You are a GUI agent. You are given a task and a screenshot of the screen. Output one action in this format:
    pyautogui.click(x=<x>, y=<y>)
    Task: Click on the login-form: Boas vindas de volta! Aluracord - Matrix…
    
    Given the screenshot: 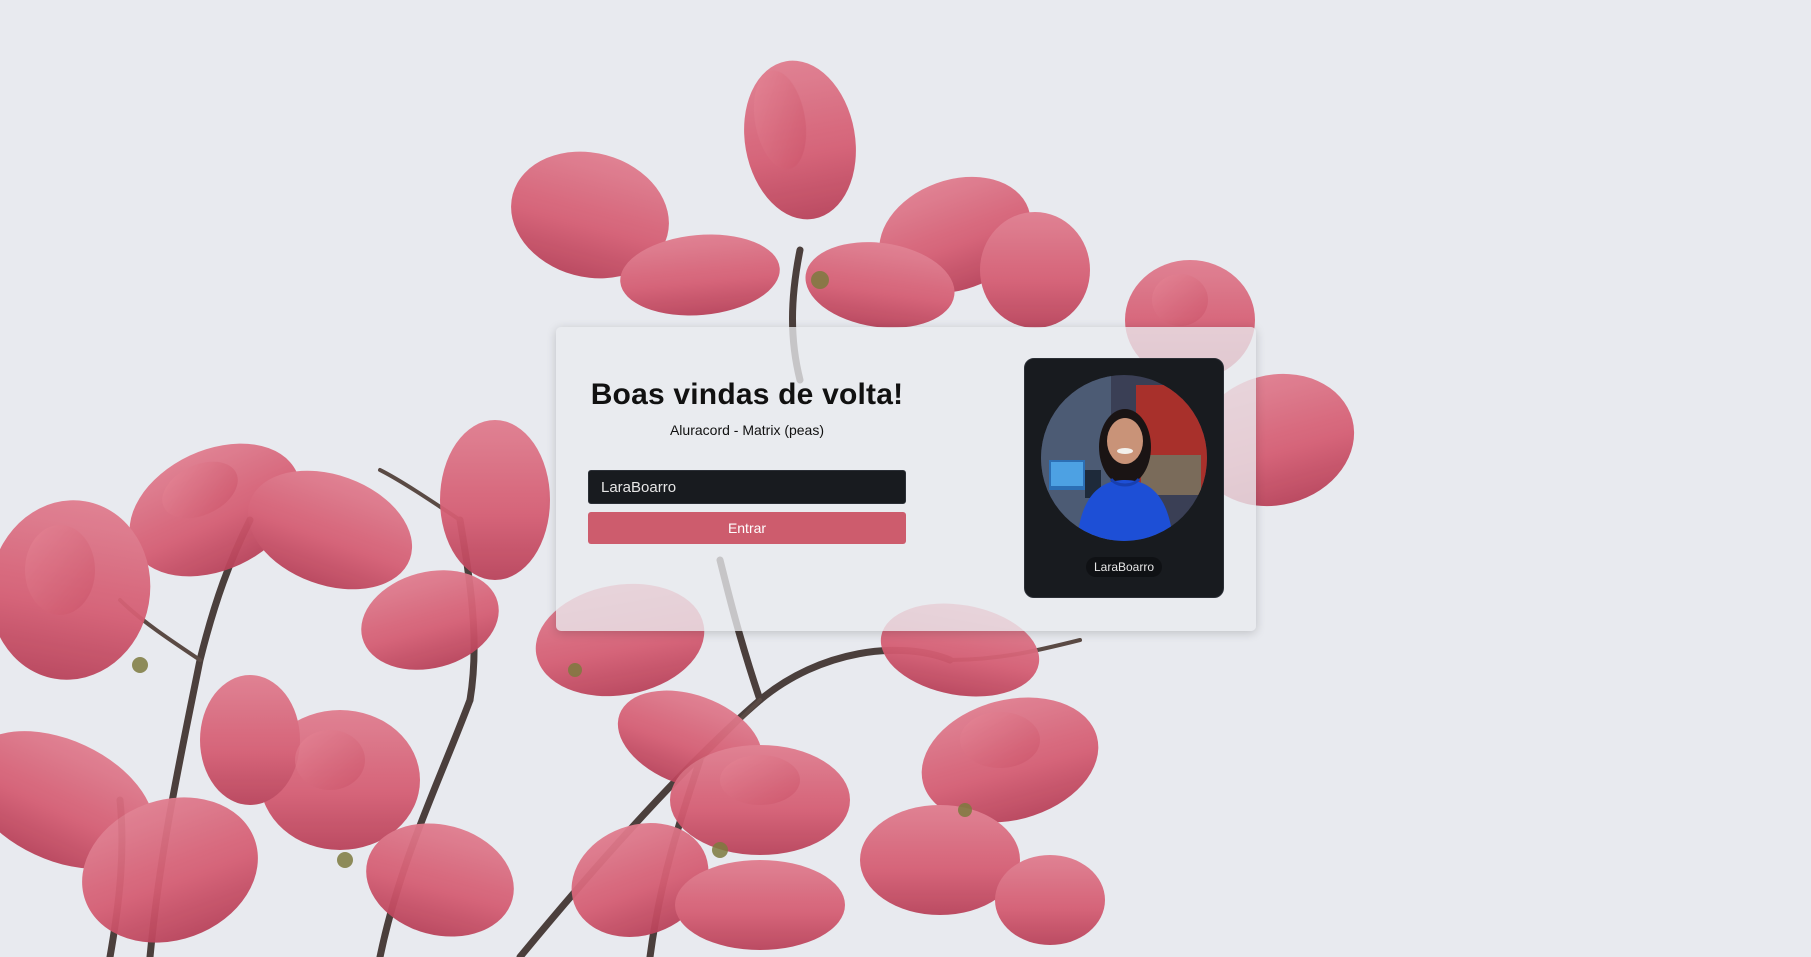 What is the action you would take?
    pyautogui.click(x=747, y=479)
    